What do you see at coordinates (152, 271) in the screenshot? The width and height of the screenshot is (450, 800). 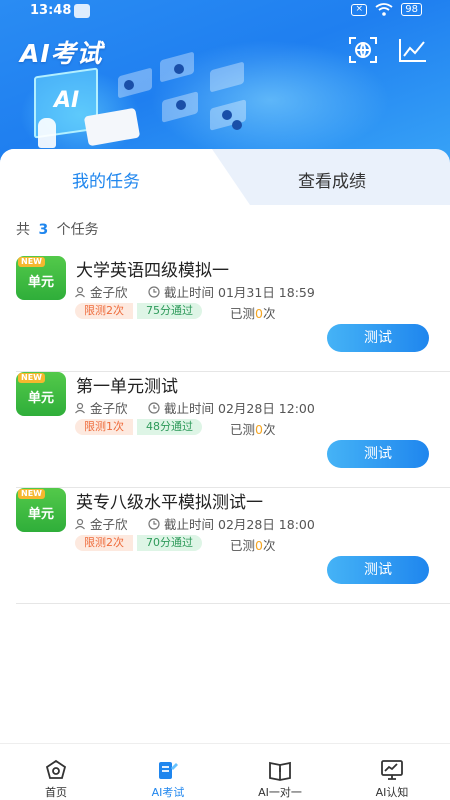 I see `task-title: 大学英语四级模拟一` at bounding box center [152, 271].